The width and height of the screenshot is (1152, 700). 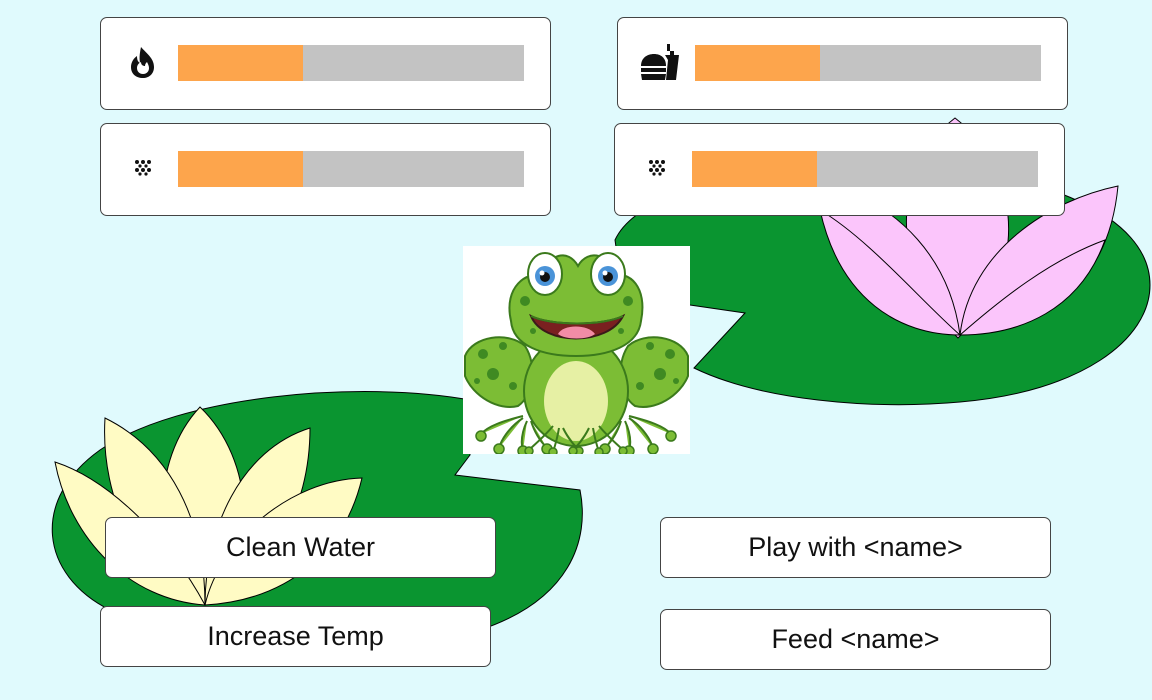 I want to click on fast-food-icon, so click(x=660, y=62).